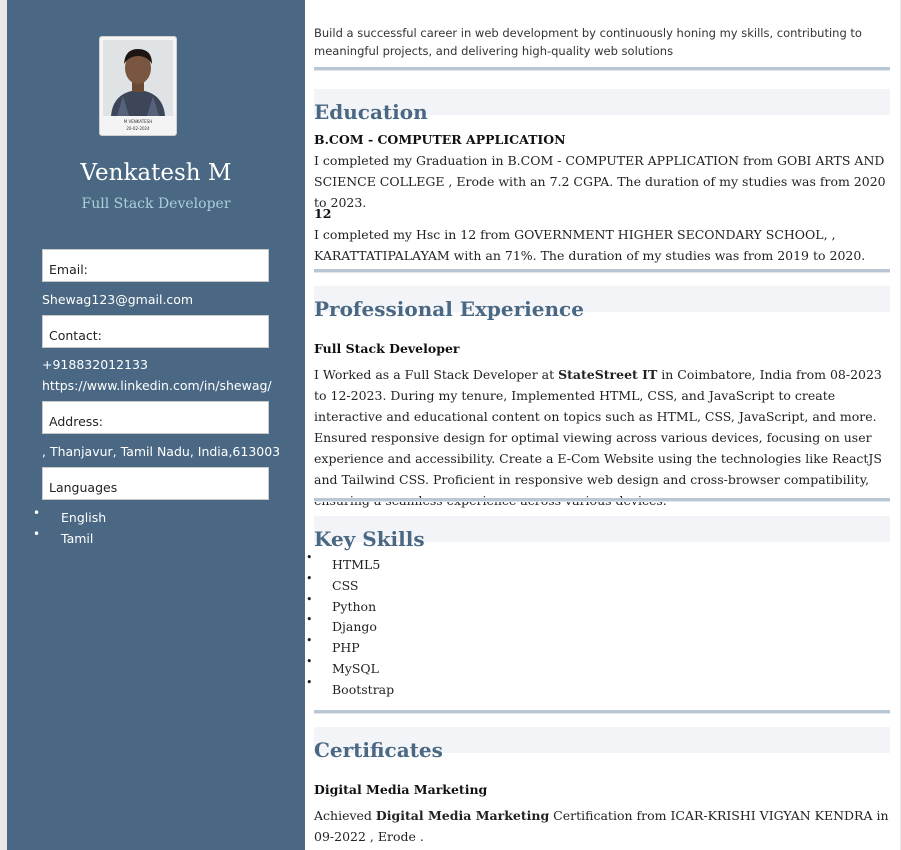  Describe the element at coordinates (602, 303) in the screenshot. I see `experience-heading-bar: Professional Experience` at that location.